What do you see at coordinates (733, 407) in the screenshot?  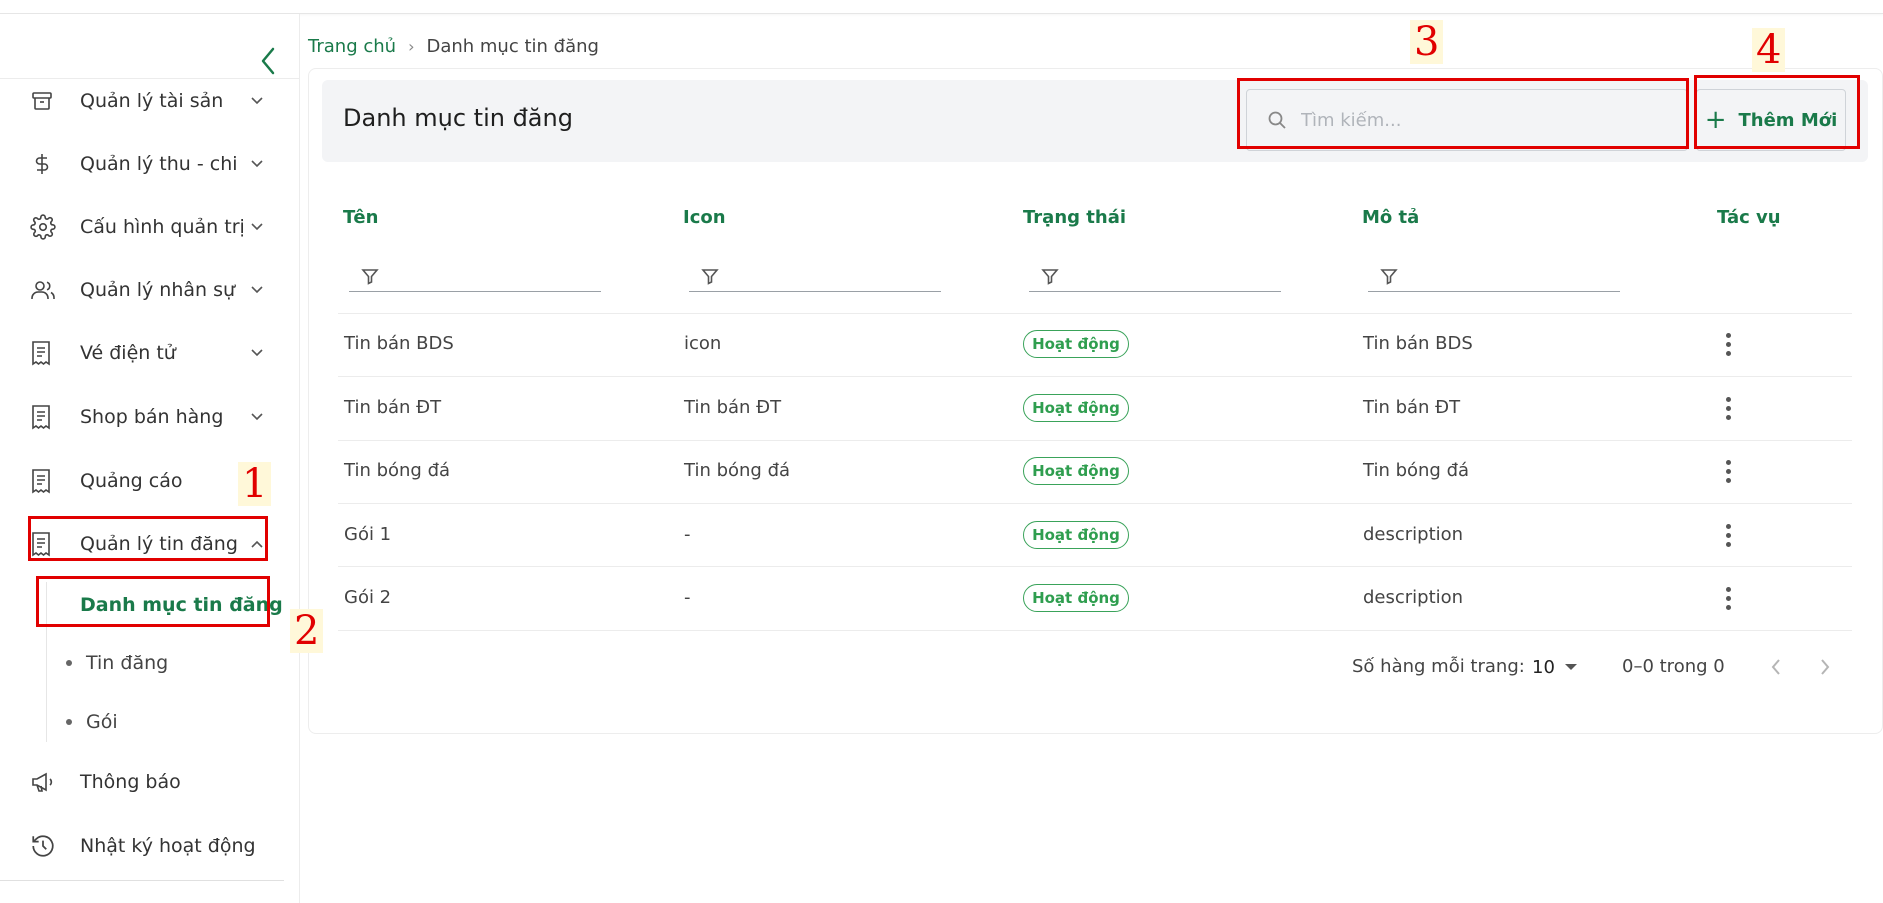 I see `cell-icon: Tin bán ĐT` at bounding box center [733, 407].